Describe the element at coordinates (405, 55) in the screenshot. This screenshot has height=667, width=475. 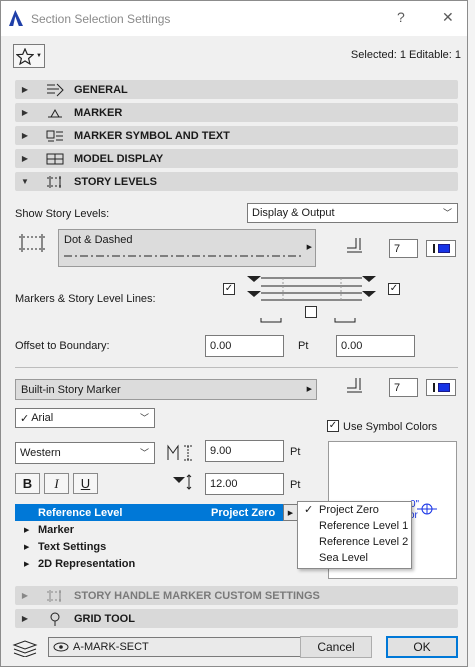
I see `selection-info: Selected: 1 Editable: 1` at that location.